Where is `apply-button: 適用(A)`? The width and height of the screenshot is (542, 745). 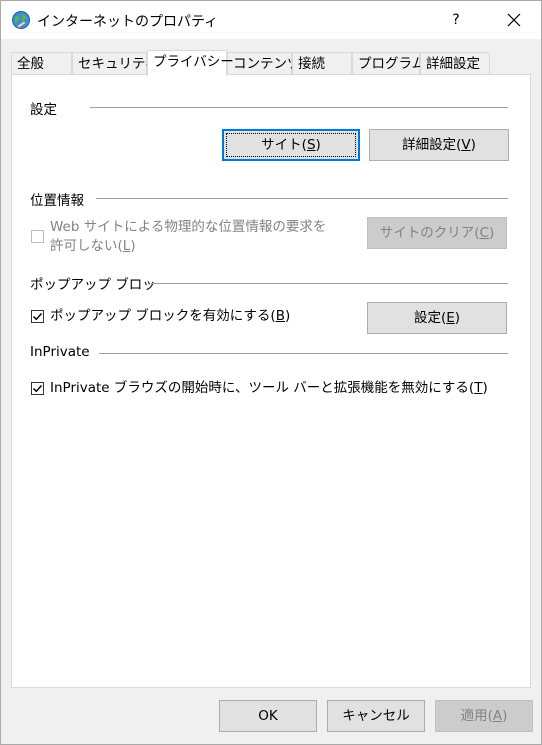 apply-button: 適用(A) is located at coordinates (484, 716).